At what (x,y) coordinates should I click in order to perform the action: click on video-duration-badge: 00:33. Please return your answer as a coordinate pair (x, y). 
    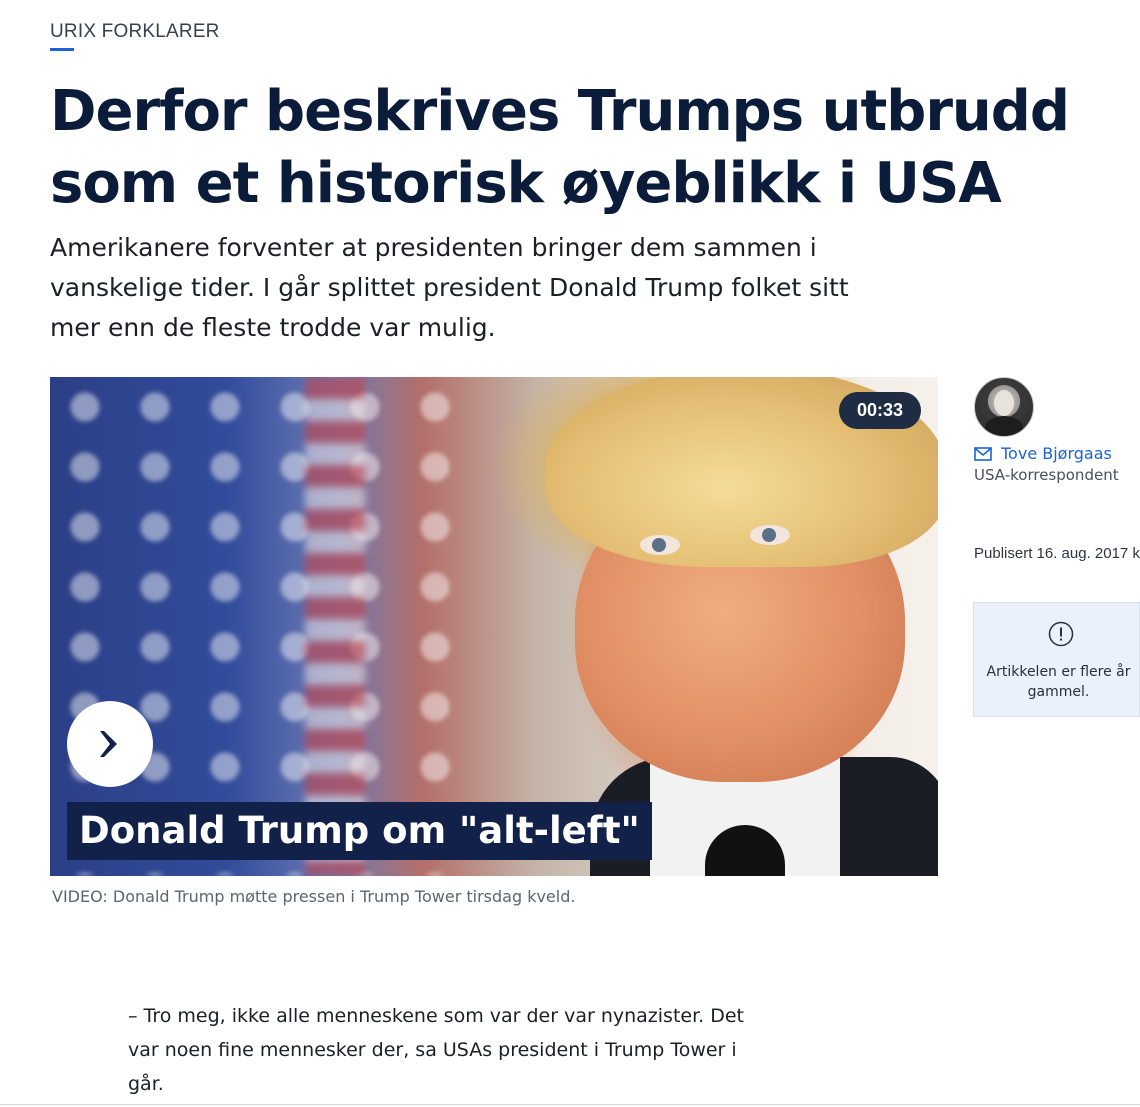
    Looking at the image, I should click on (879, 410).